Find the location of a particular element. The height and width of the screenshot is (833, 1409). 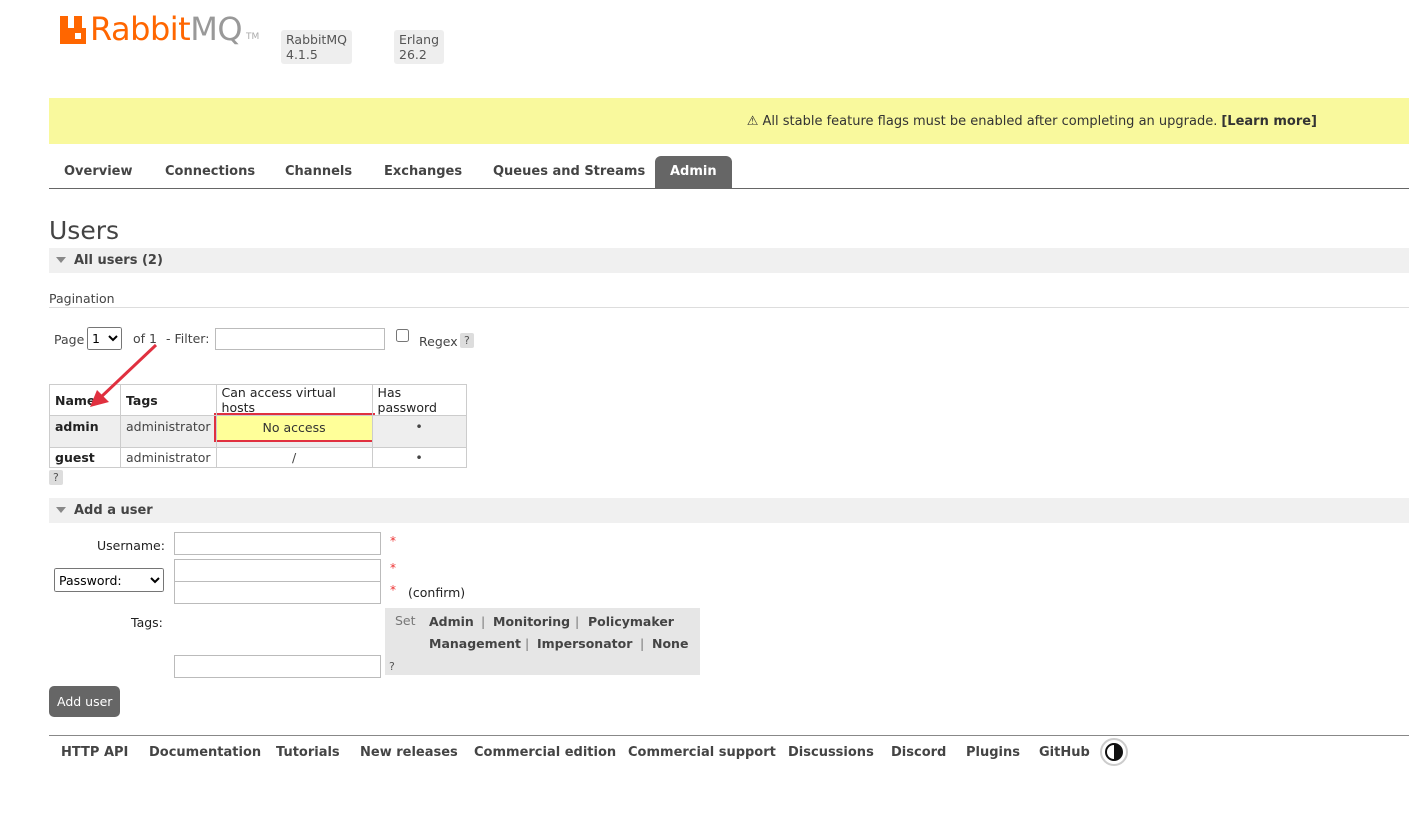

theme-toggle-icon is located at coordinates (1114, 752).